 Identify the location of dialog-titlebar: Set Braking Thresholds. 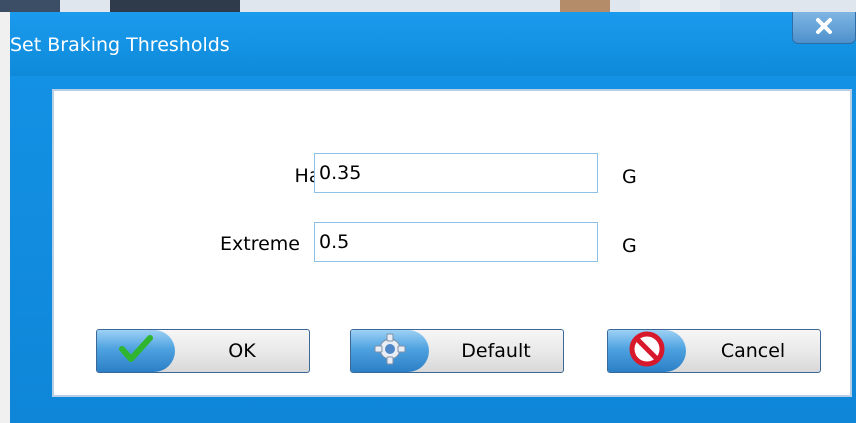
(433, 44).